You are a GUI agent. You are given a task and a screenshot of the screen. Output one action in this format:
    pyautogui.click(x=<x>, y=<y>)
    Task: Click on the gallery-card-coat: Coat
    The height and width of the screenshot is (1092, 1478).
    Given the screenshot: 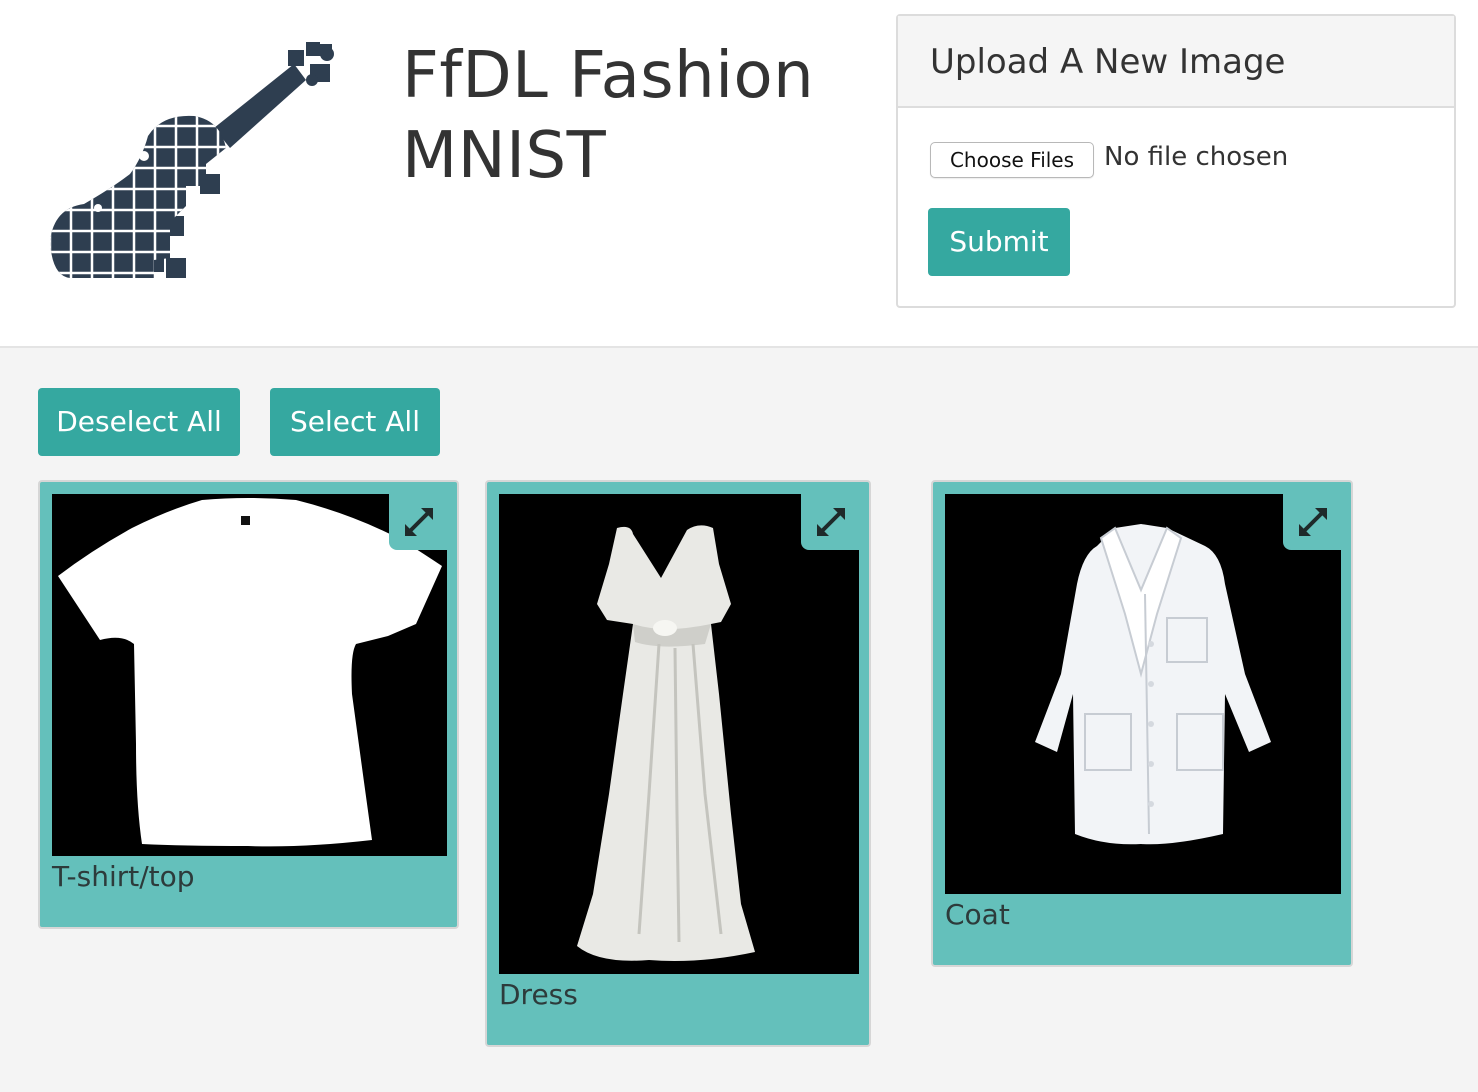 What is the action you would take?
    pyautogui.click(x=1142, y=723)
    